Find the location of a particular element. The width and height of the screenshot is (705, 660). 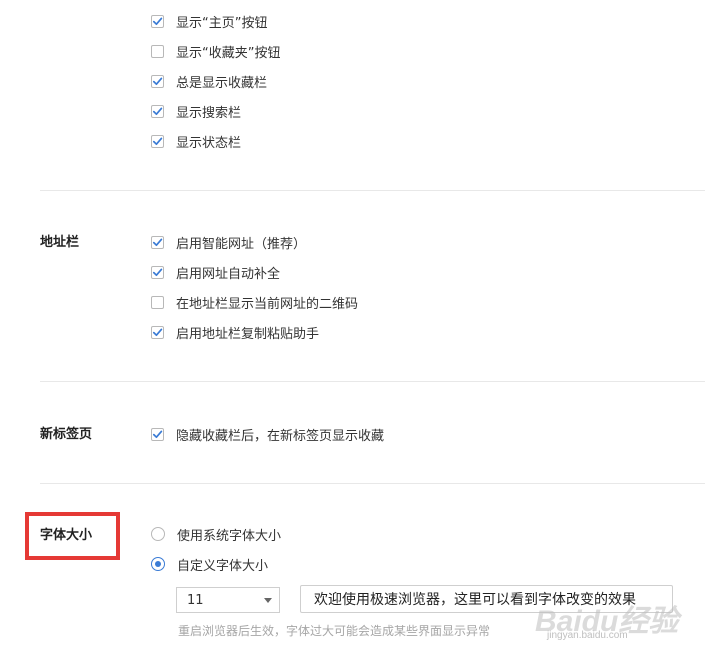

chevron-down-icon is located at coordinates (268, 600).